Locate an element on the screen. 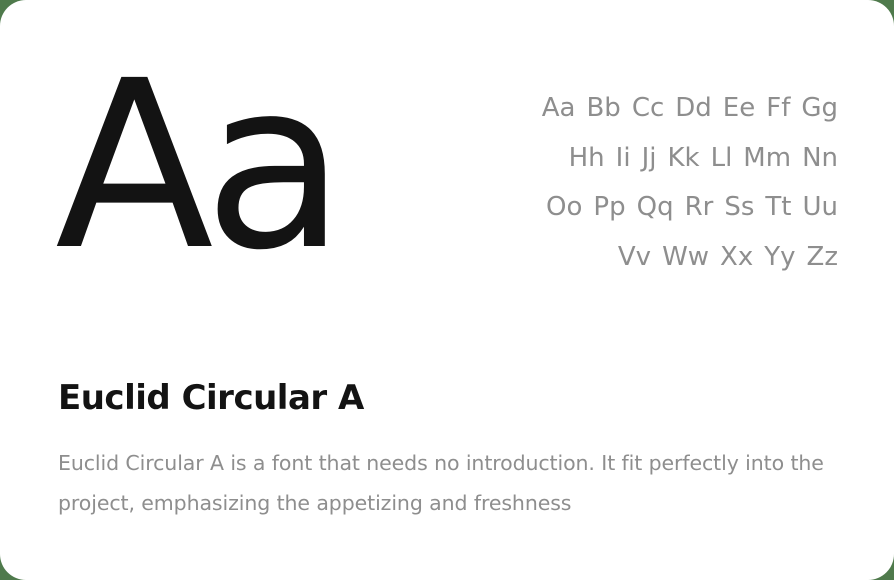  alphabet-letter-pair: Rr is located at coordinates (699, 207).